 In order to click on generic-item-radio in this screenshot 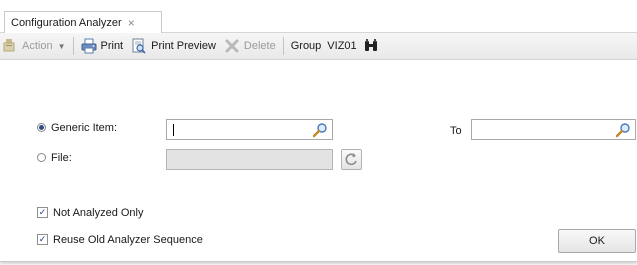, I will do `click(41, 127)`.